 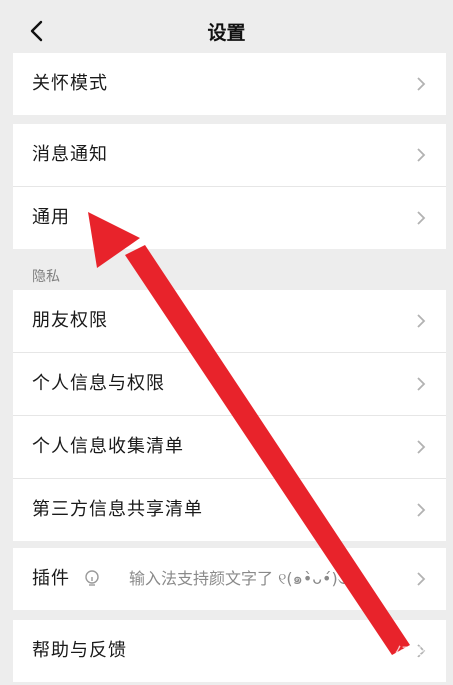 I want to click on item-label: 个人信息收集清单, so click(x=108, y=446).